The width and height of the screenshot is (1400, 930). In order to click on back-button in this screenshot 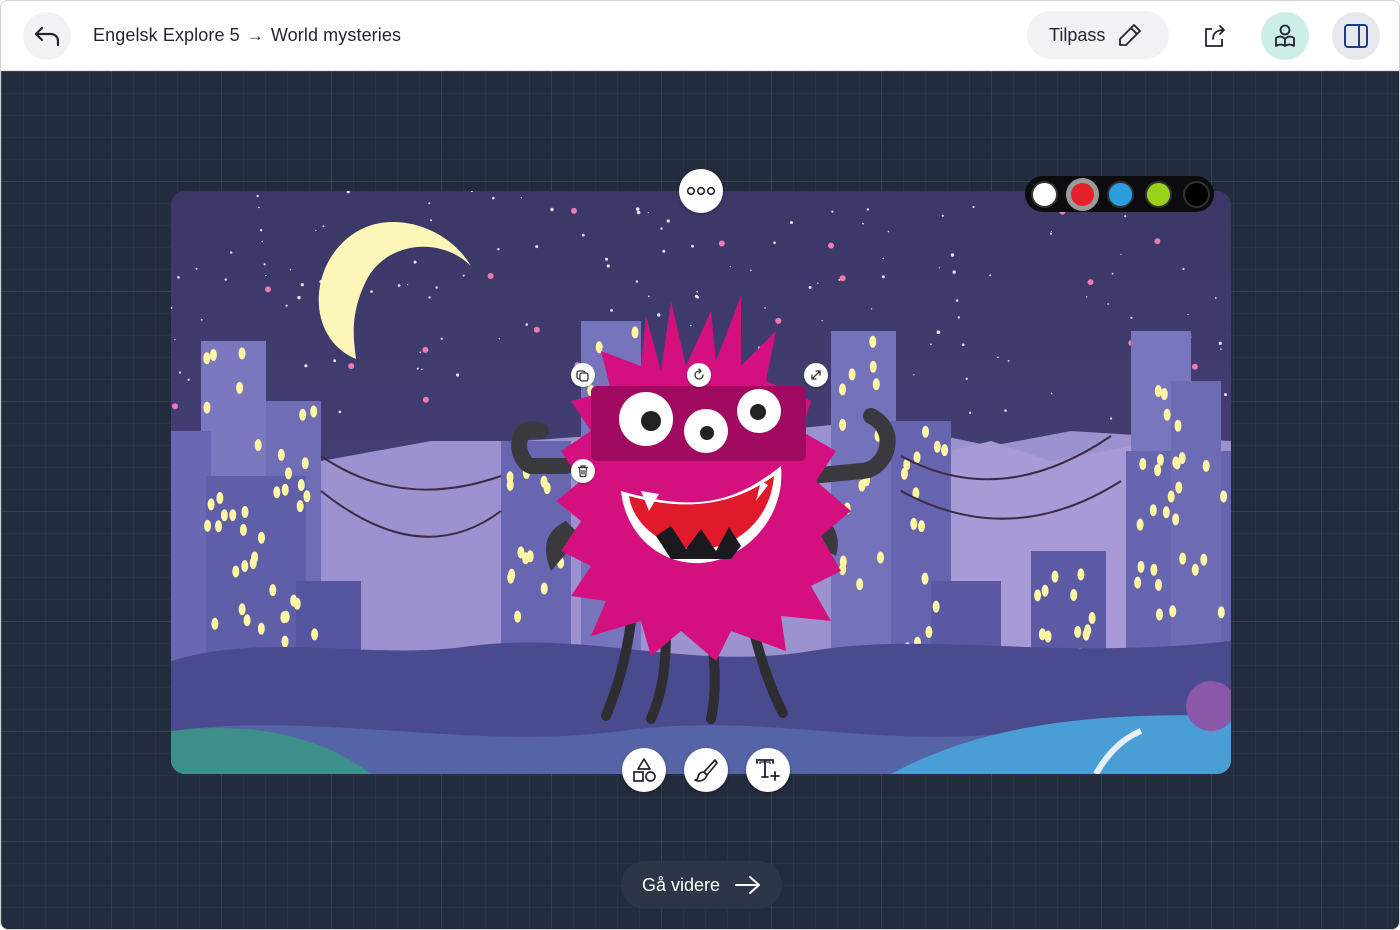, I will do `click(47, 36)`.